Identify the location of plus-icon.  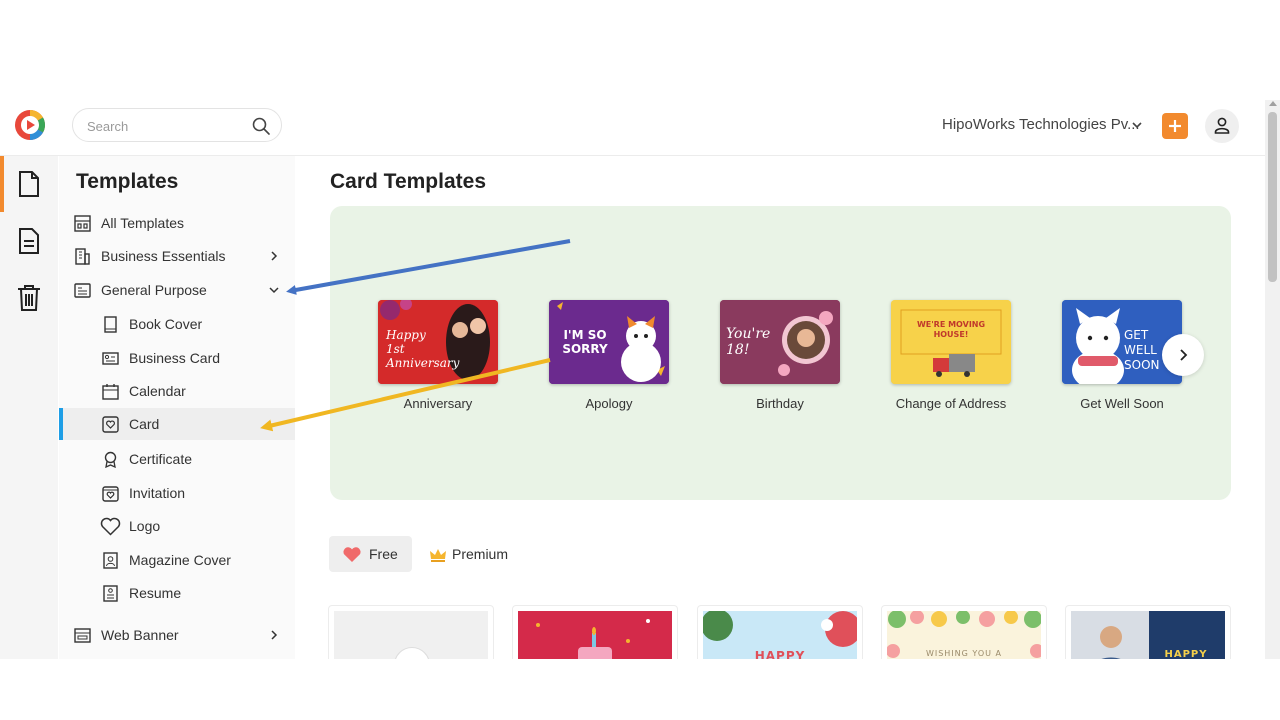
(1175, 126).